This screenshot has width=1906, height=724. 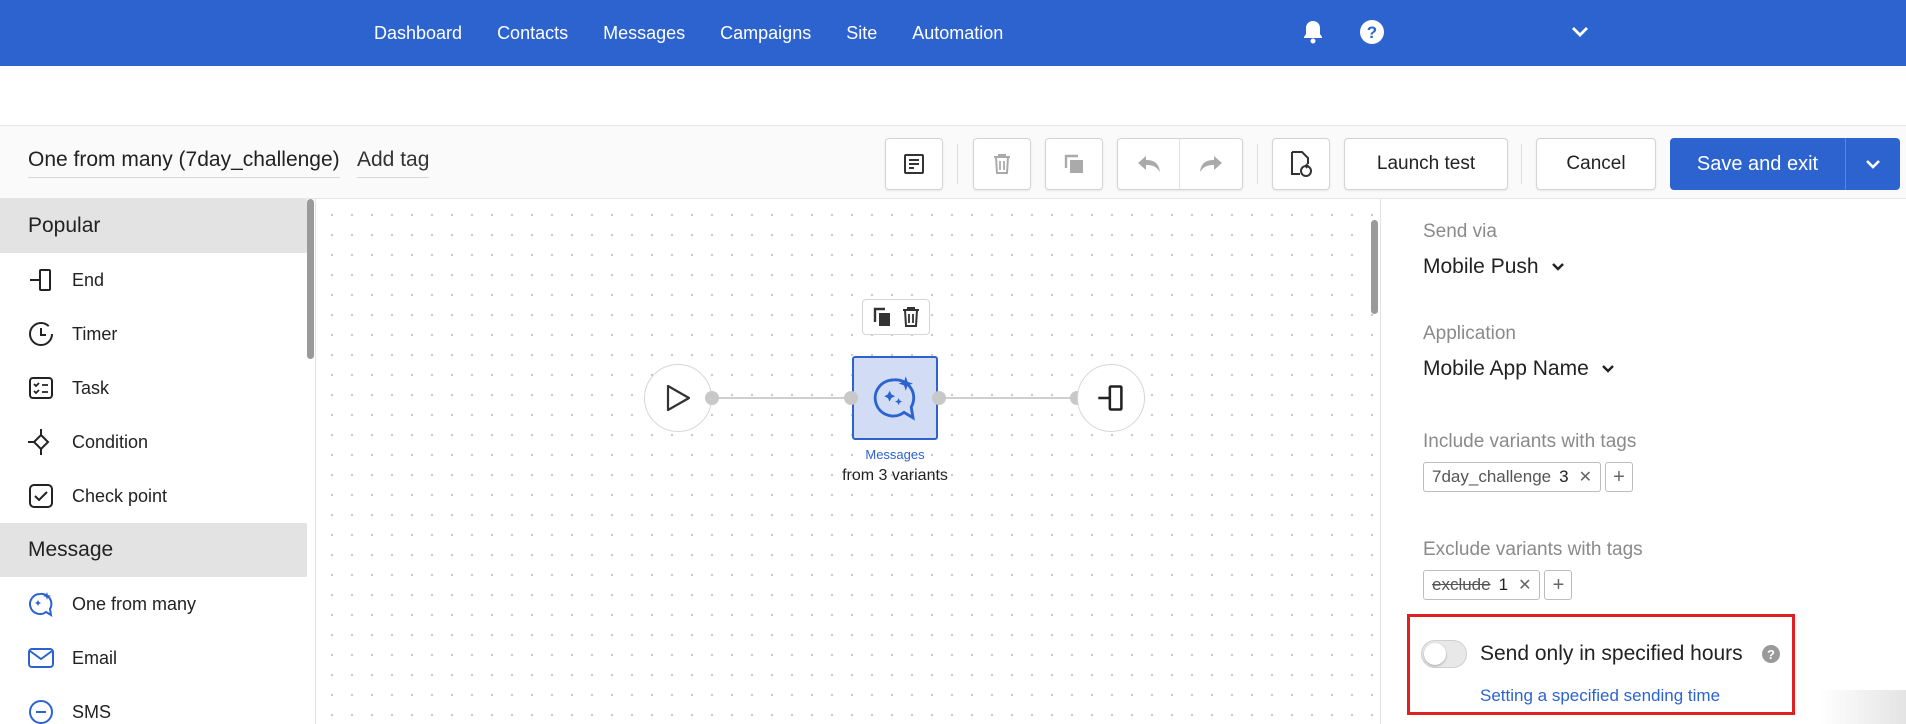 What do you see at coordinates (1558, 585) in the screenshot?
I see `add-exclude-tag-button: +` at bounding box center [1558, 585].